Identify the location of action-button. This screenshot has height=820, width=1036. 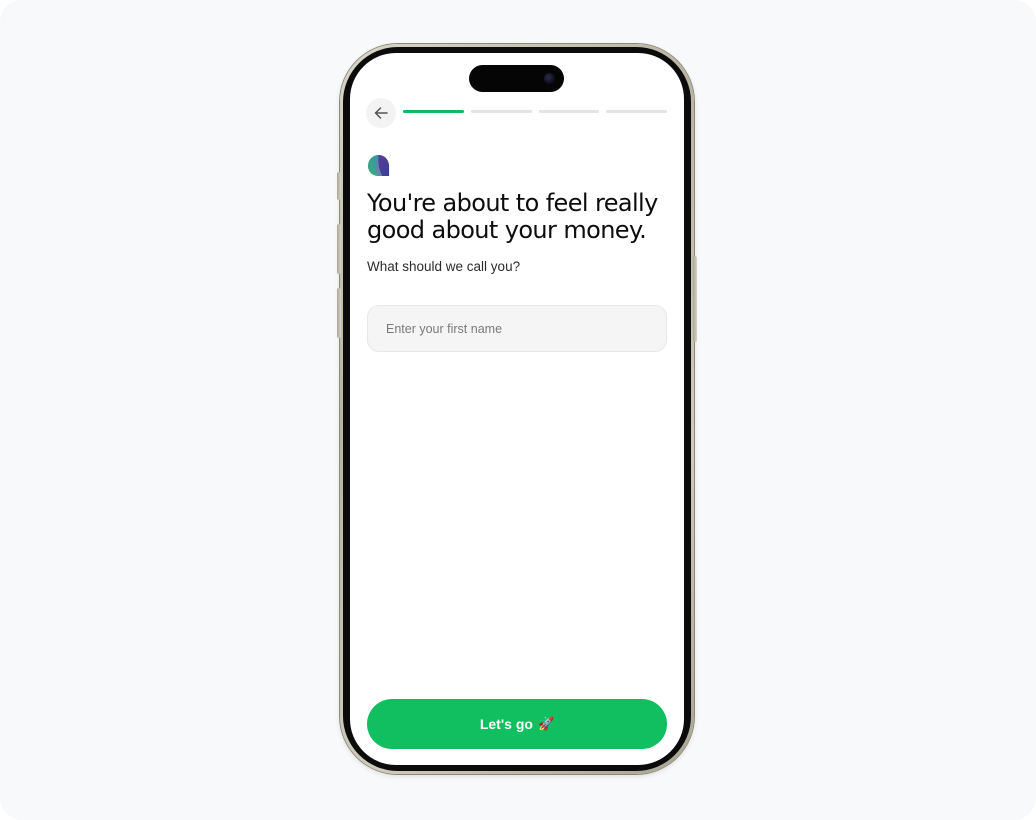
(339, 186).